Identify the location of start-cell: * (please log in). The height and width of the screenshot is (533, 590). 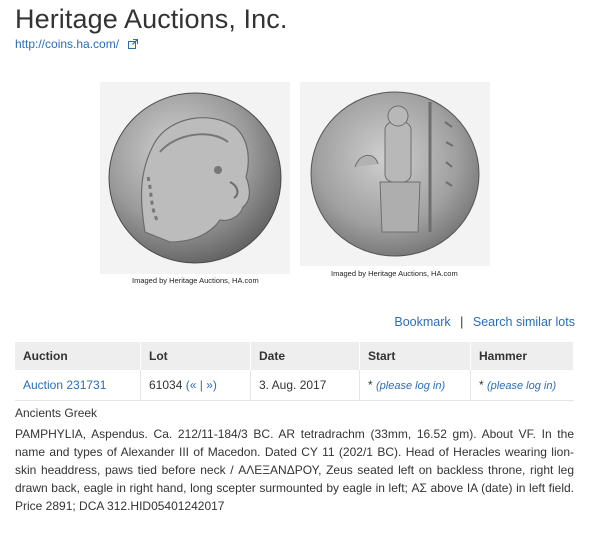
(415, 385).